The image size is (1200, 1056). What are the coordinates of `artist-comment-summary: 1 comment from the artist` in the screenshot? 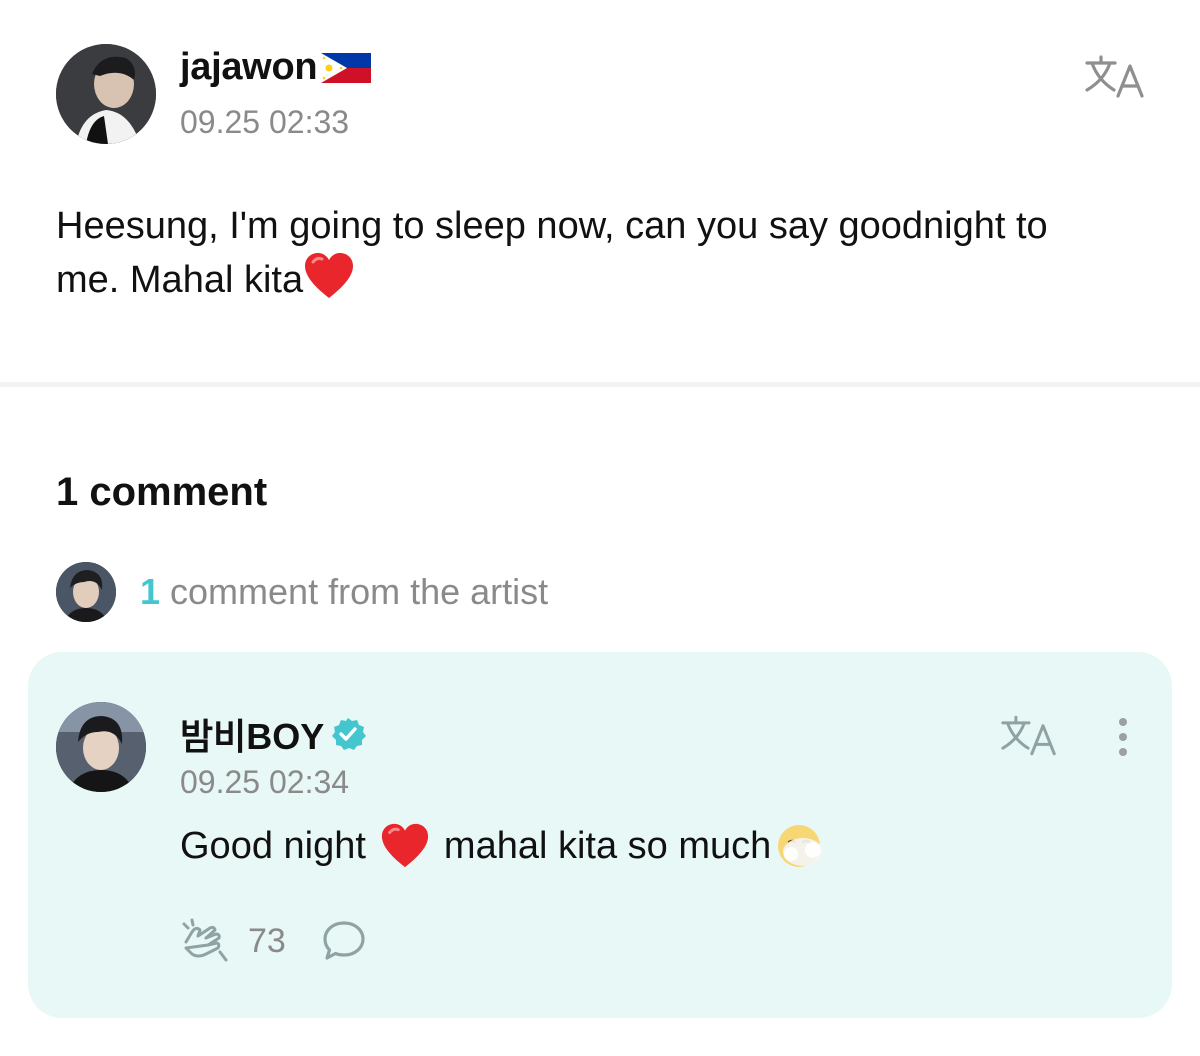 It's located at (344, 592).